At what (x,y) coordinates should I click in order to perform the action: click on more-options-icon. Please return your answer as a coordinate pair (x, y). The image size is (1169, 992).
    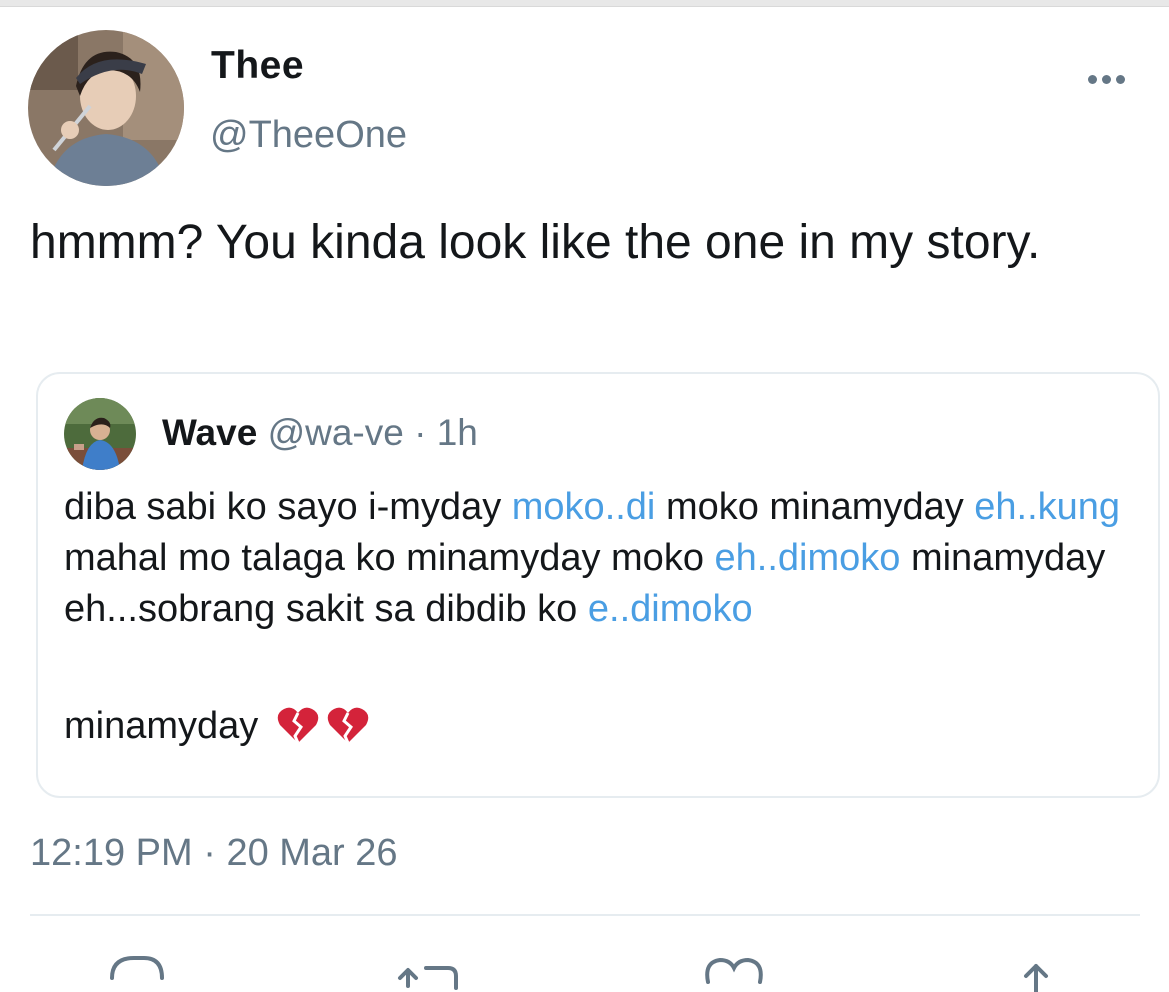
    Looking at the image, I should click on (1106, 79).